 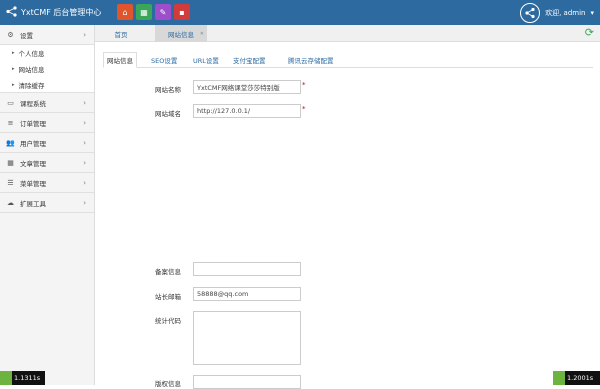 What do you see at coordinates (47, 123) in the screenshot?
I see `sidebar-item-orders: ≡ 订单管理 ›` at bounding box center [47, 123].